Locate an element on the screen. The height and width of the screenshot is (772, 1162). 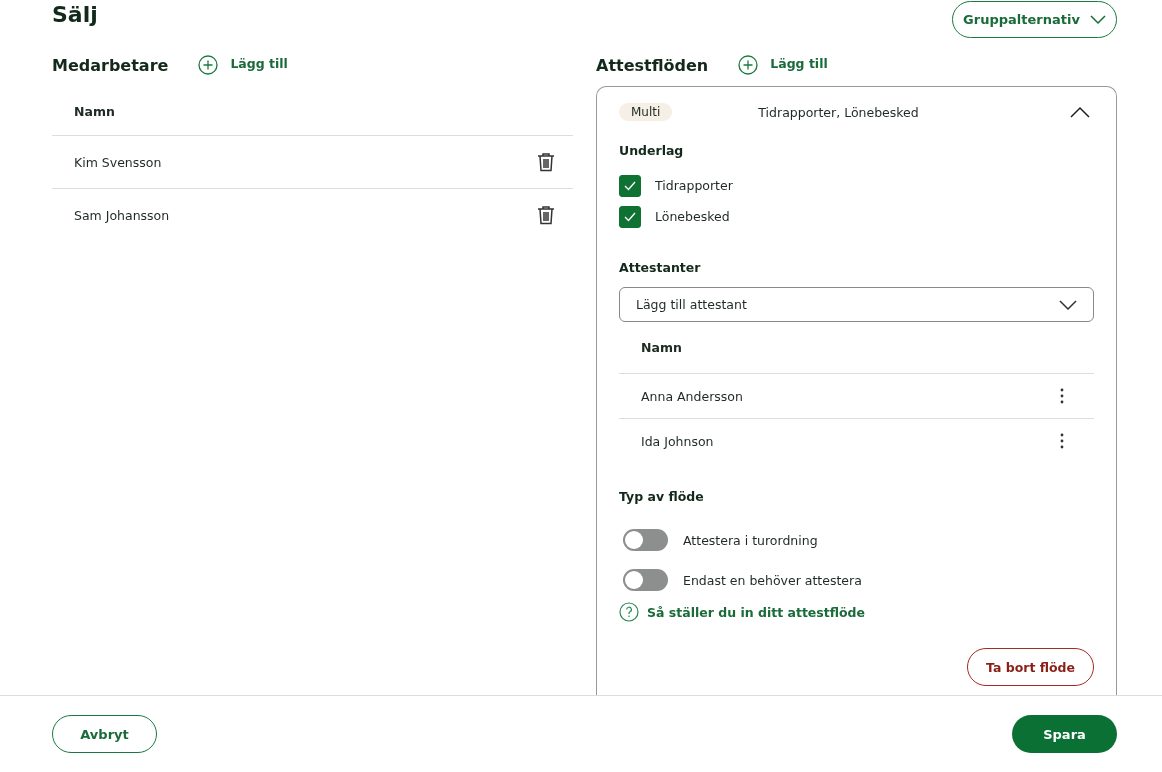
toggle-label: Endast en behöver attestera is located at coordinates (772, 580).